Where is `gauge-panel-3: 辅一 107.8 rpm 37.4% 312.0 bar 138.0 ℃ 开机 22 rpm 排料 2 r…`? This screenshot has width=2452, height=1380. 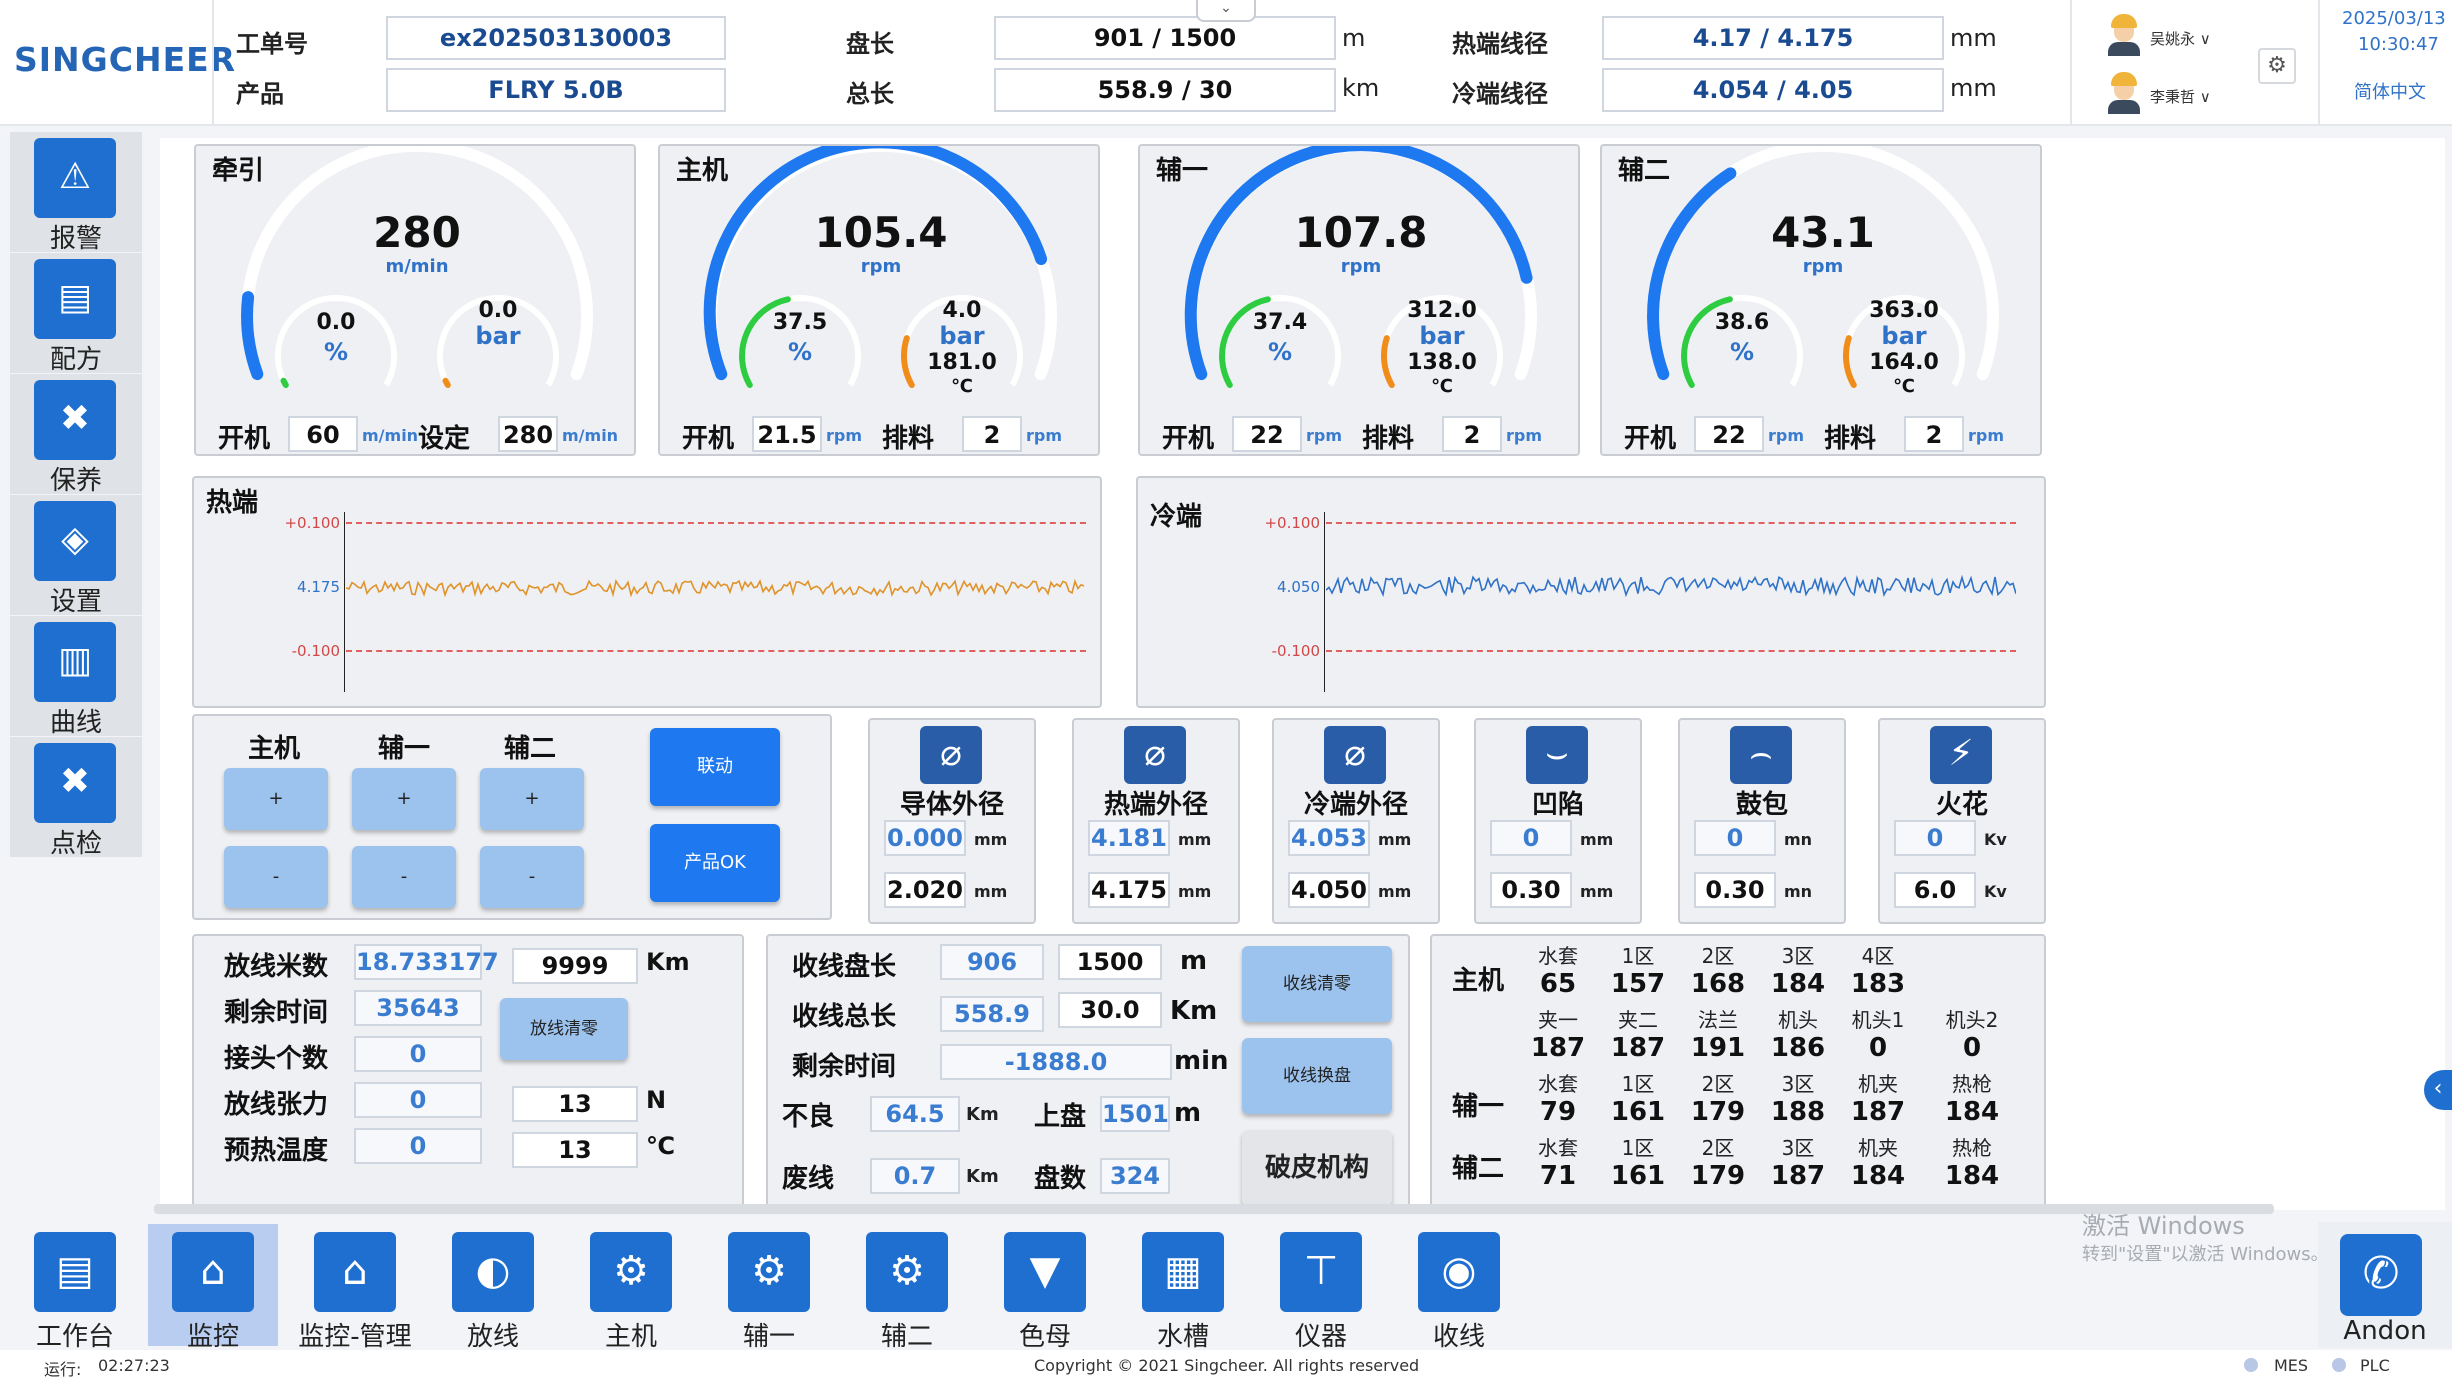
gauge-panel-3: 辅一 107.8 rpm 37.4% 312.0 bar 138.0 ℃ 开机 22 rpm 排料 2 r… is located at coordinates (1359, 300).